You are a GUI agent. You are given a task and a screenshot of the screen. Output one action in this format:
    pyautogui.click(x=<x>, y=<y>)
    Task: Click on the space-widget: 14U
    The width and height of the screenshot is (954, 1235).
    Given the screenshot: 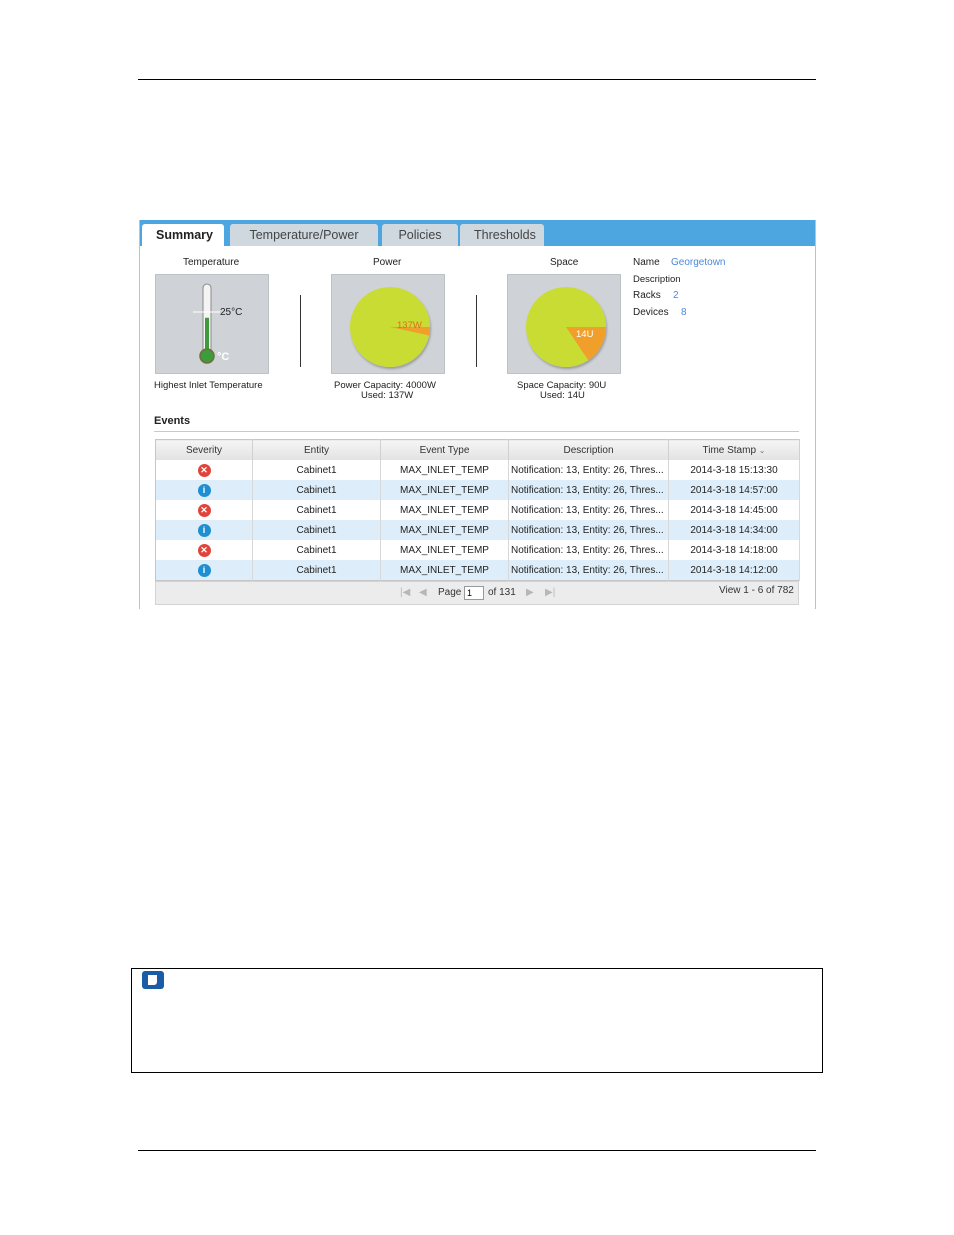 What is the action you would take?
    pyautogui.click(x=564, y=324)
    